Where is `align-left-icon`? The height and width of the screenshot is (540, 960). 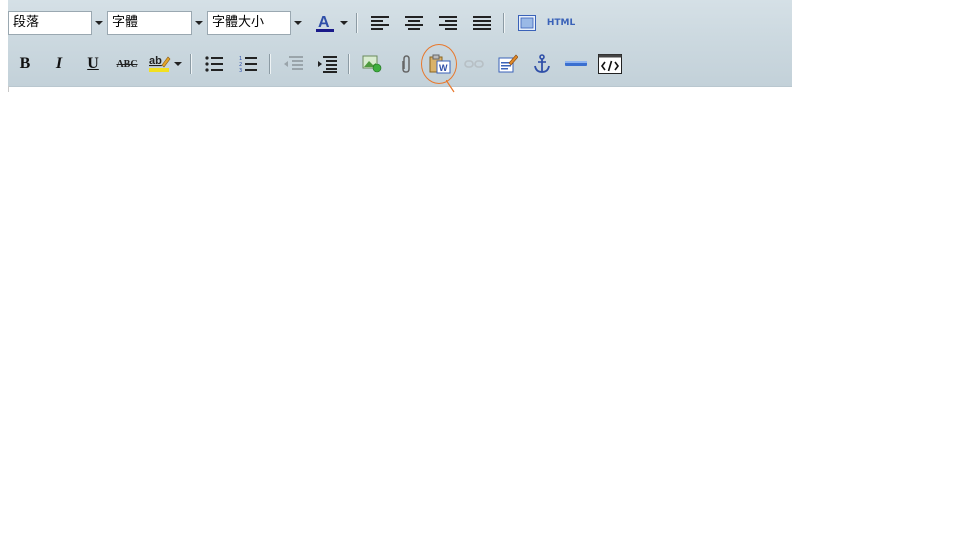 align-left-icon is located at coordinates (380, 23).